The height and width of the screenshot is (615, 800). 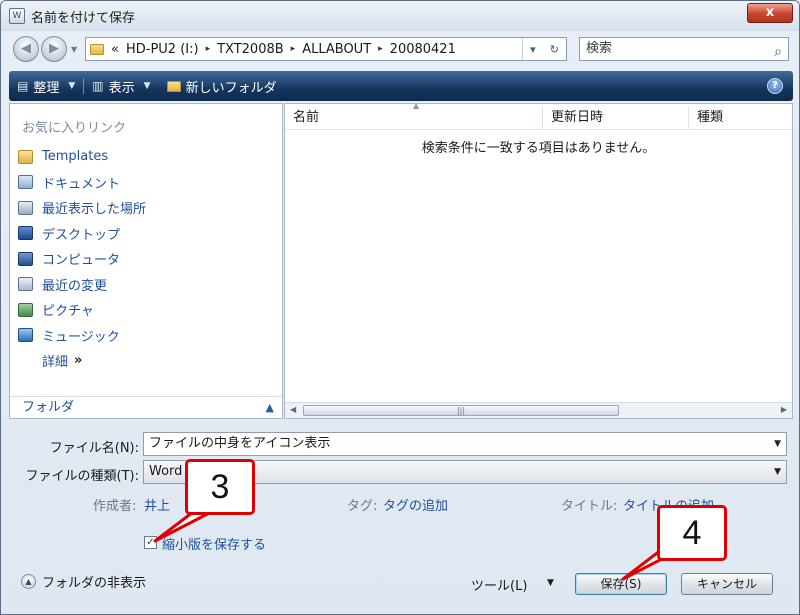 I want to click on sidebar-item-label: ドキュメント, so click(x=81, y=184).